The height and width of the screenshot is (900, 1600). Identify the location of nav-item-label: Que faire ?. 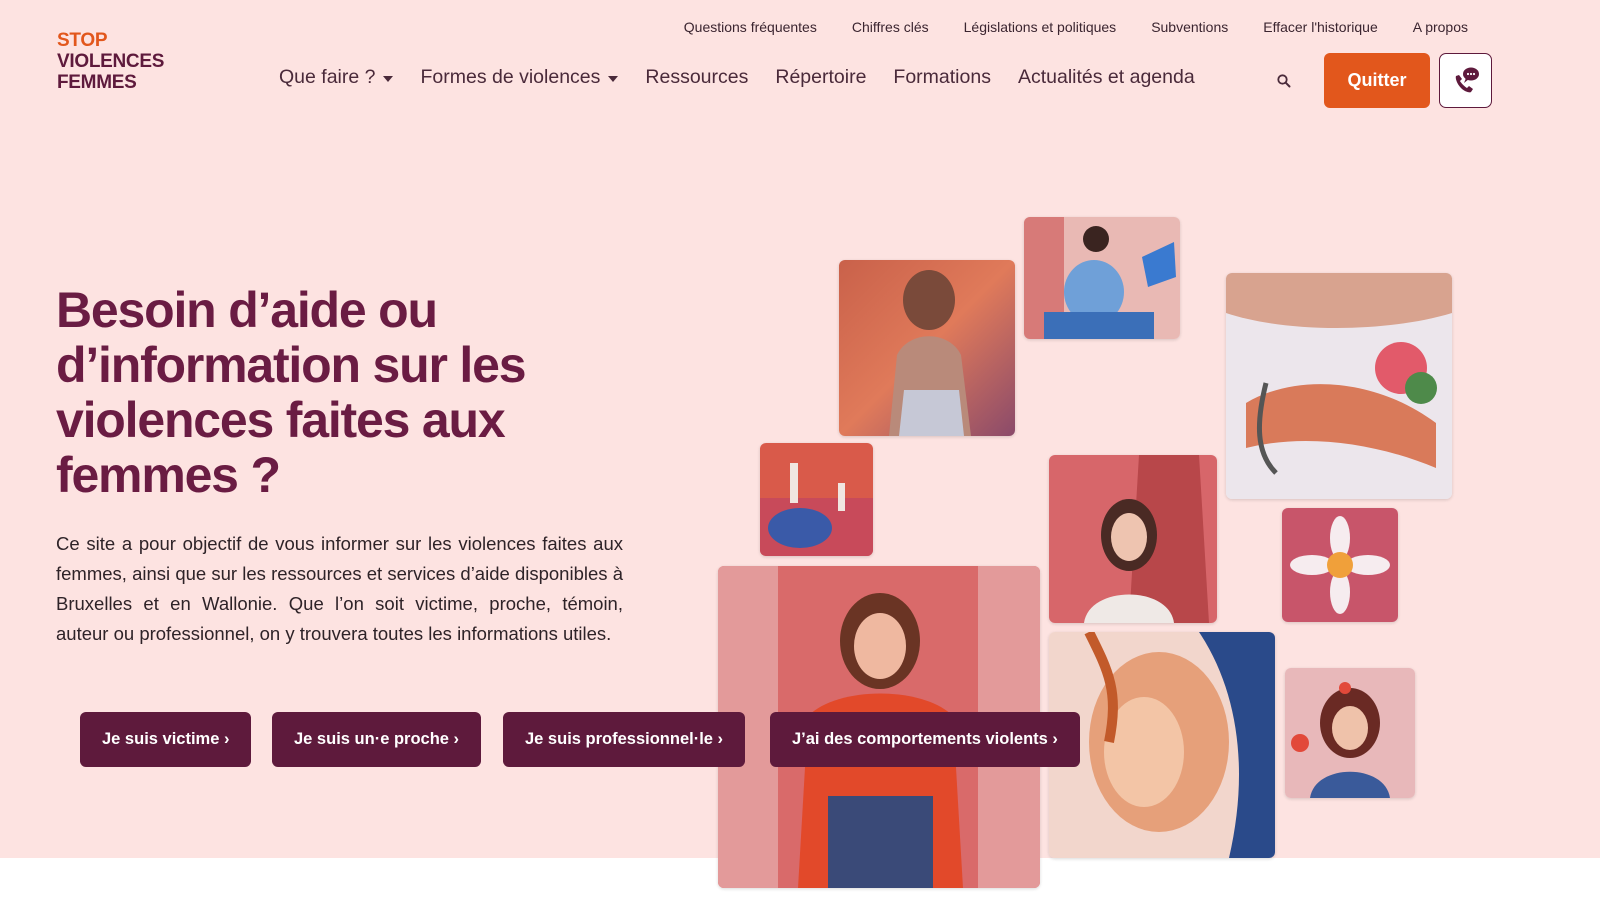
(327, 77).